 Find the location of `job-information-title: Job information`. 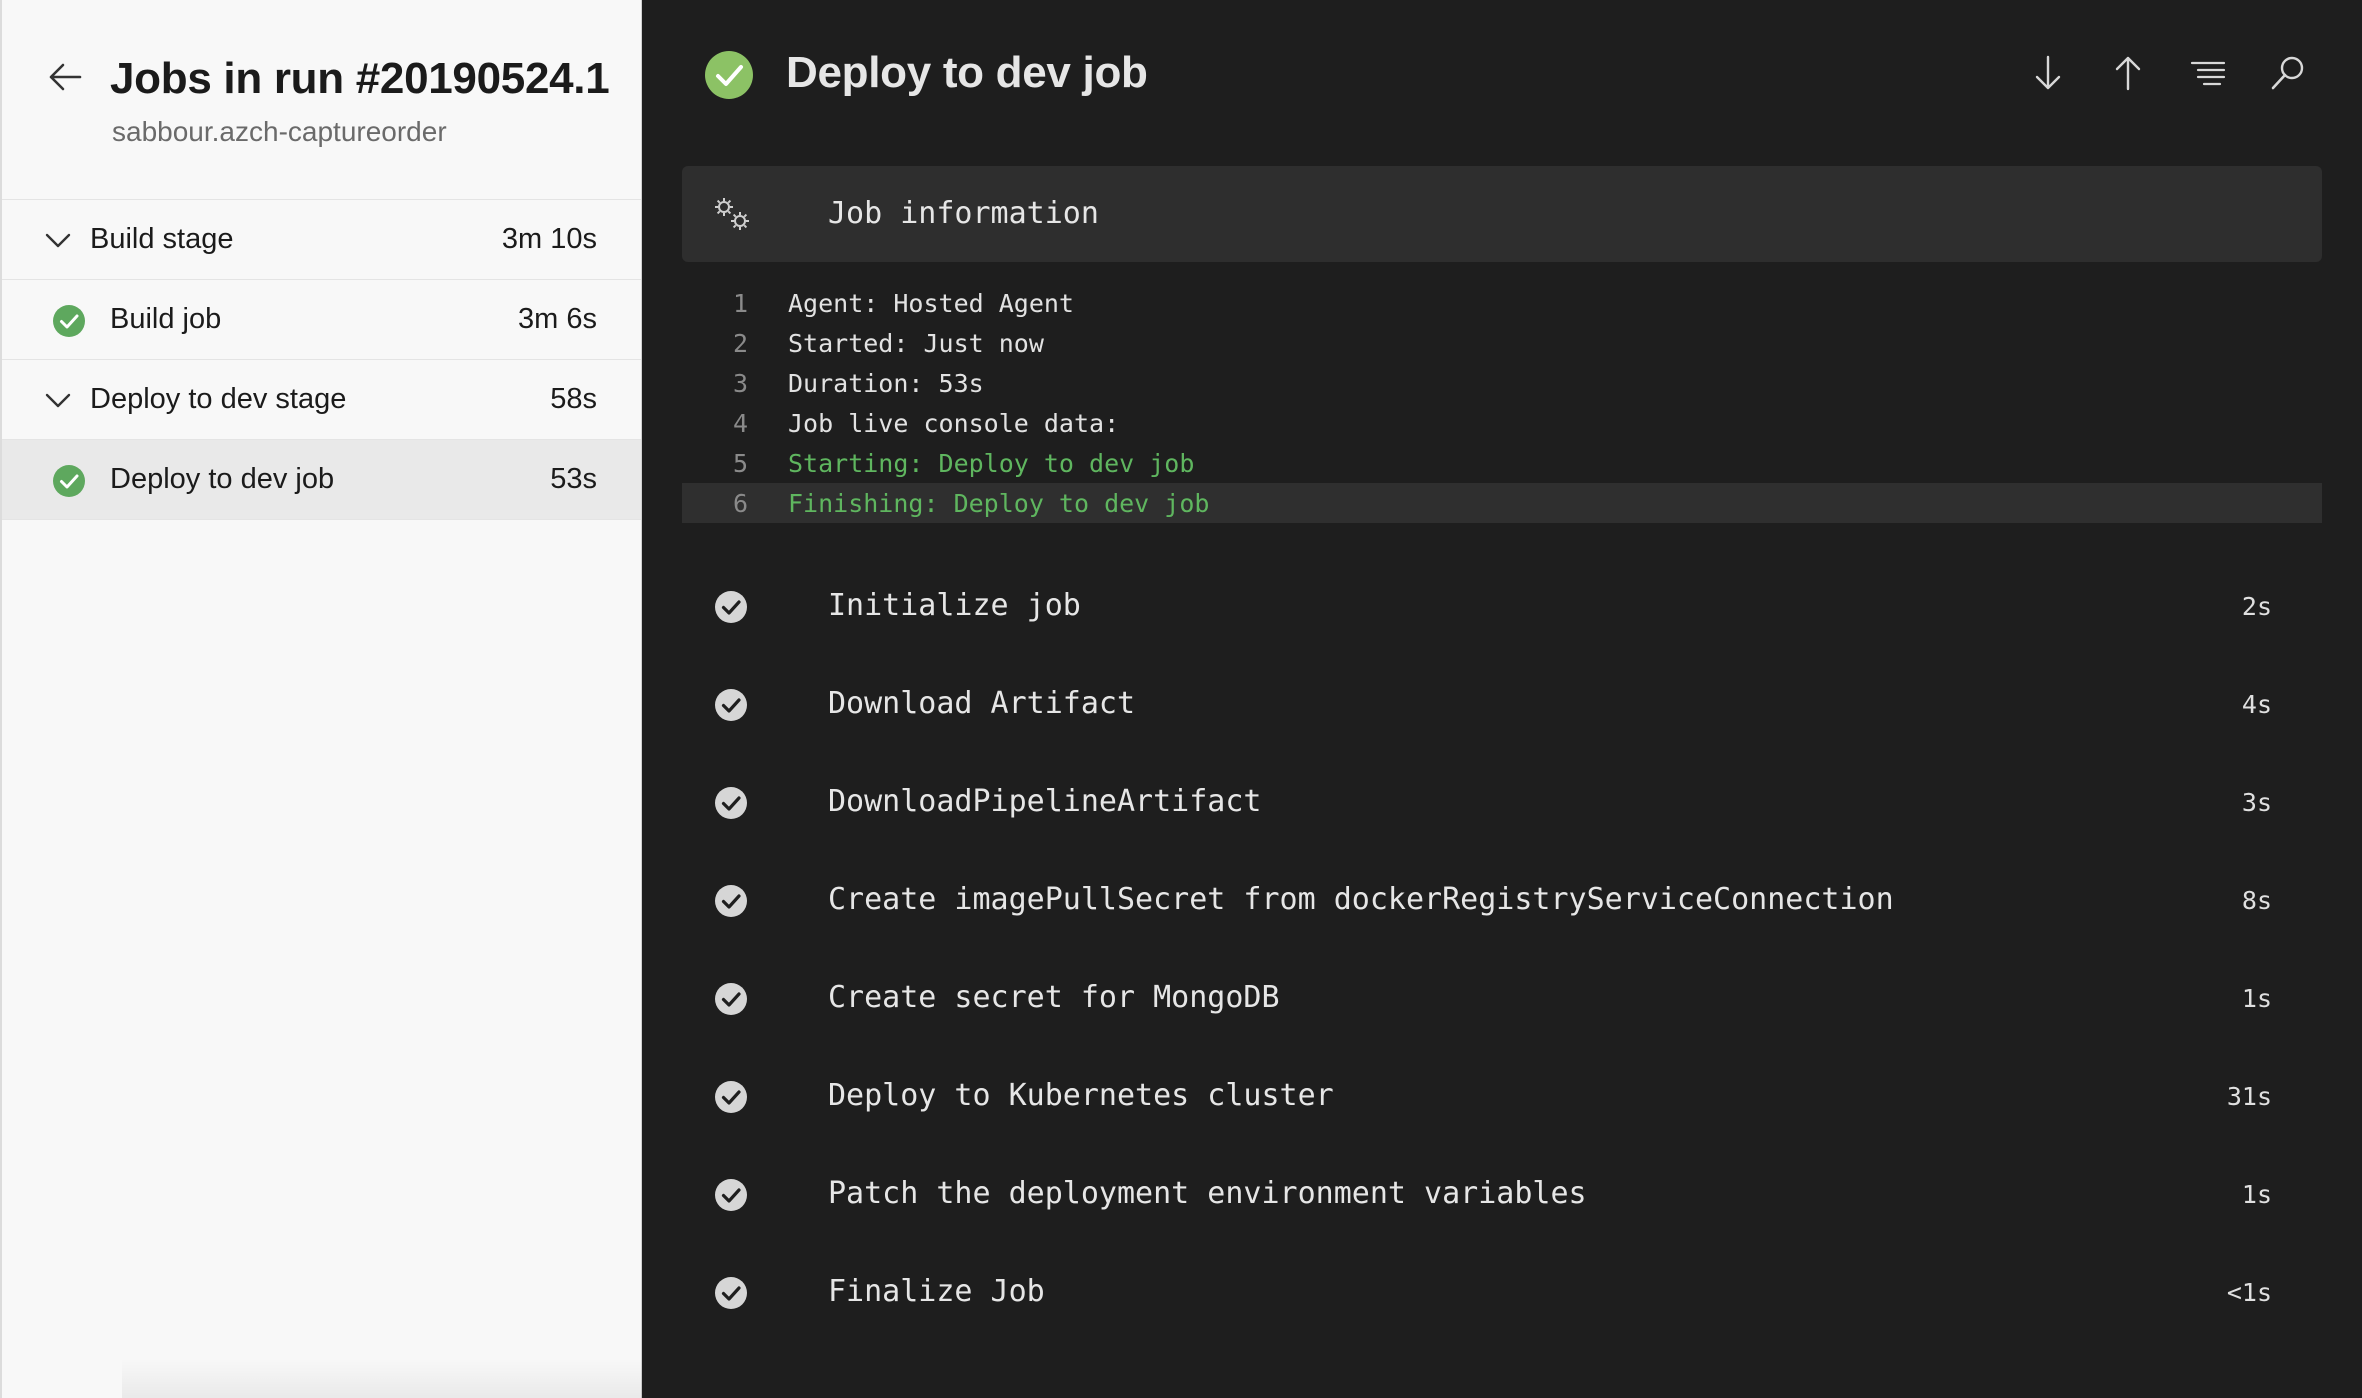

job-information-title: Job information is located at coordinates (963, 213).